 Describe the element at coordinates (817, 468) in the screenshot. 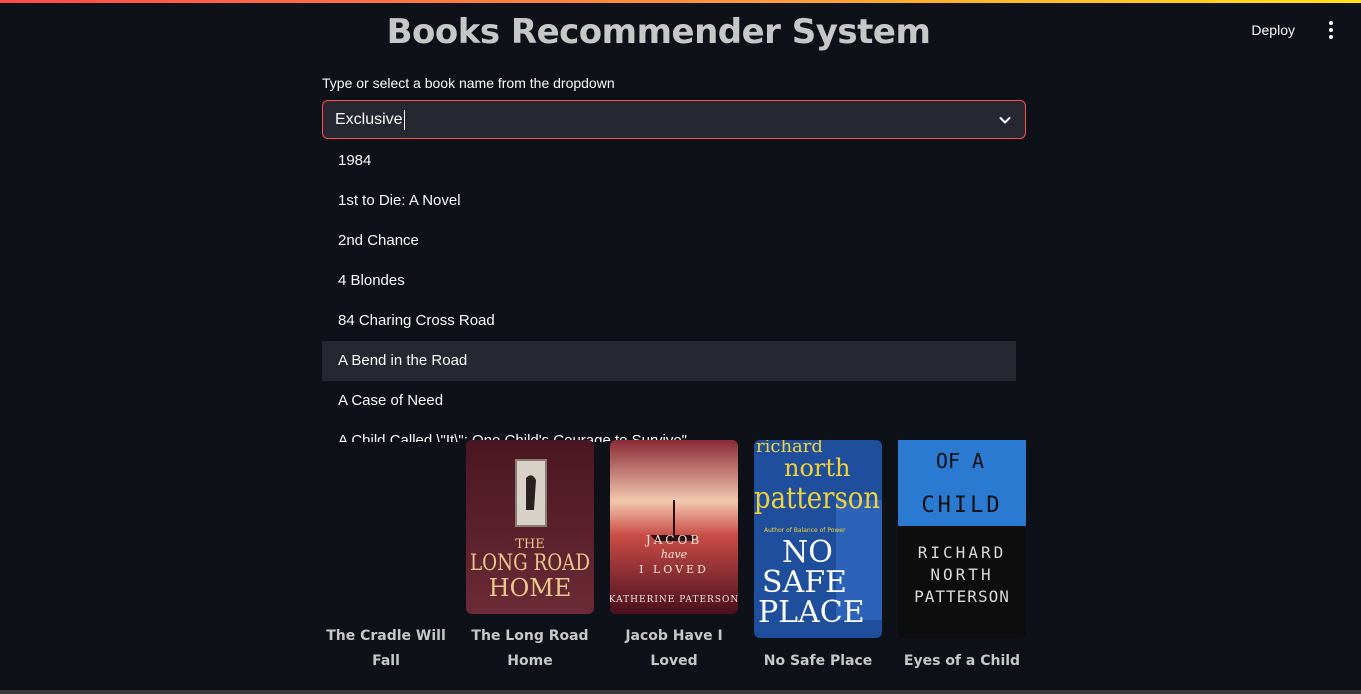

I see `cover-text: north` at that location.